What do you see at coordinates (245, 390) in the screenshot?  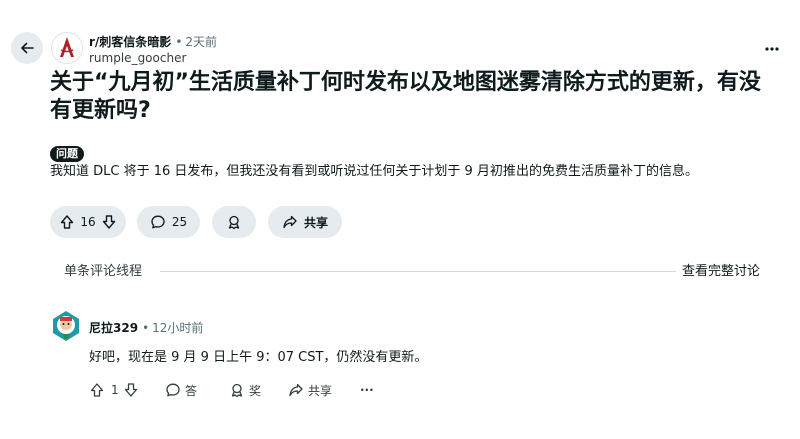 I see `comment-award-button: 奖` at bounding box center [245, 390].